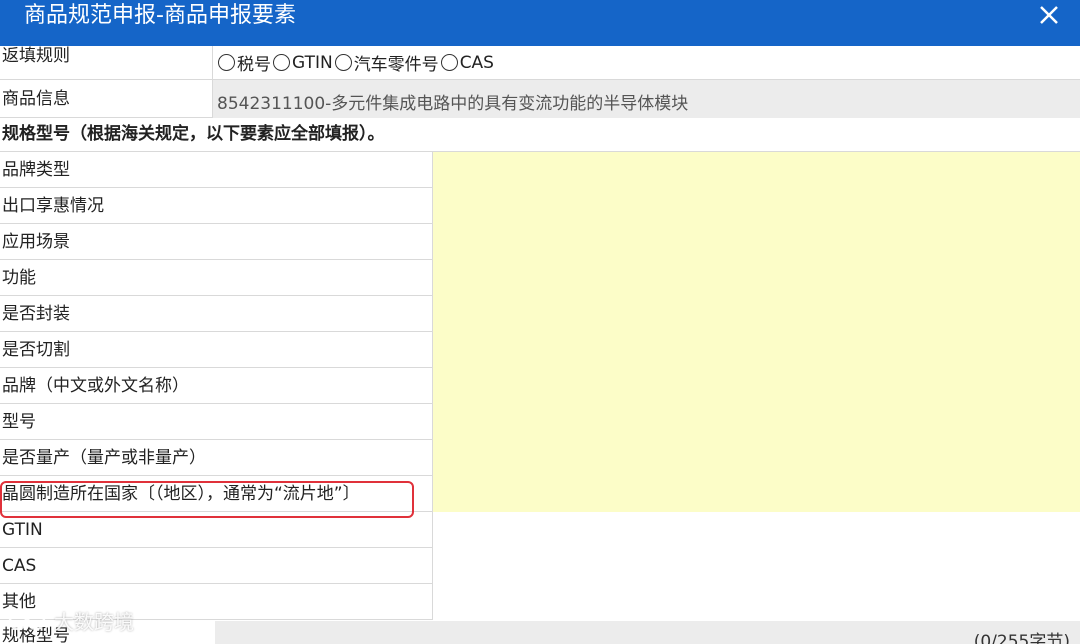 Image resolution: width=1080 pixels, height=644 pixels. I want to click on field-row-wafer-country: 晶圆制造所在国家〔（地区），通常为“流片地”〕, so click(540, 494).